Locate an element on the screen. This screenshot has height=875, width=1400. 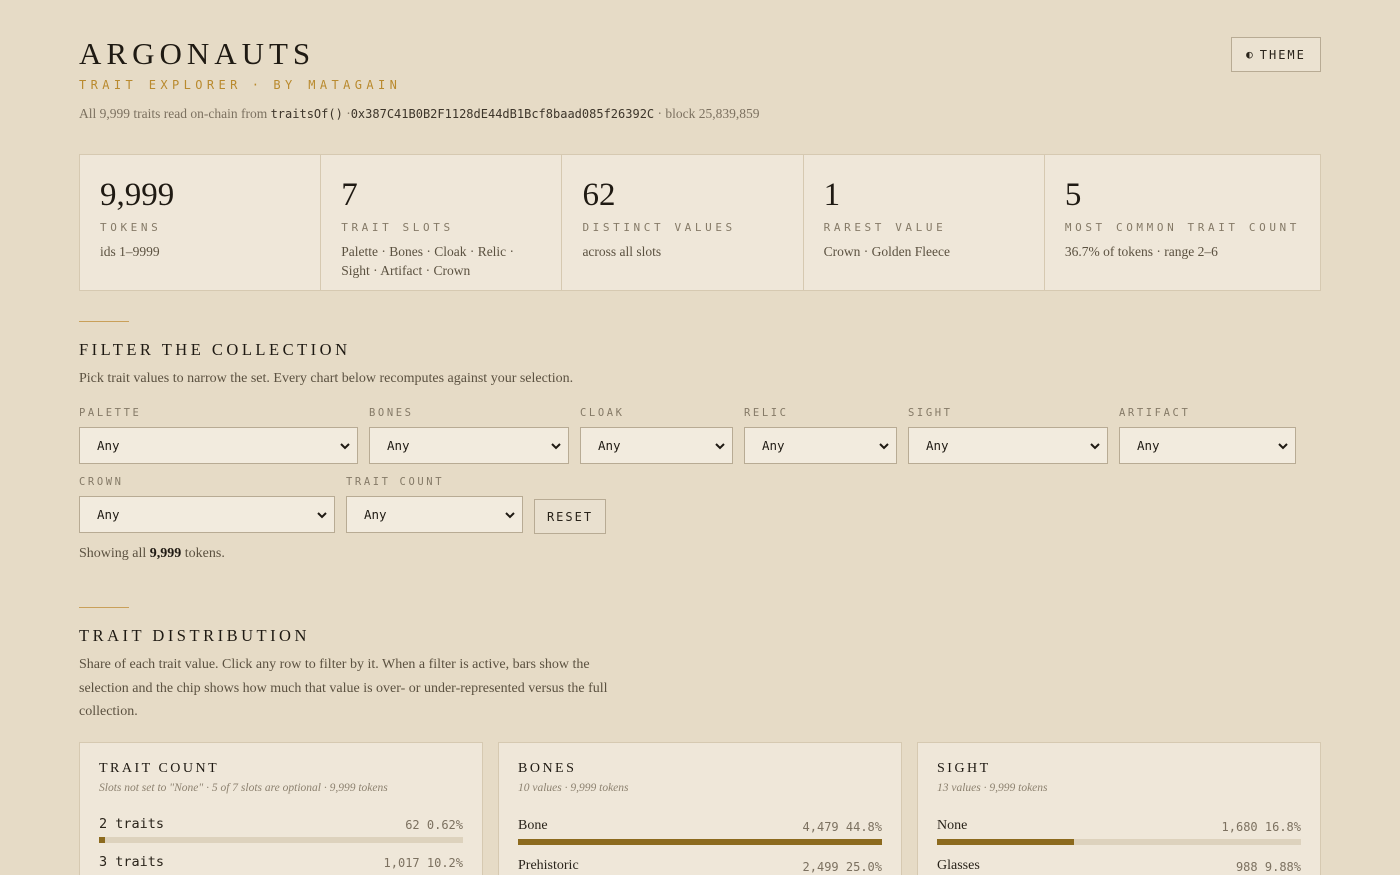
artifact-select: Any is located at coordinates (1207, 445).